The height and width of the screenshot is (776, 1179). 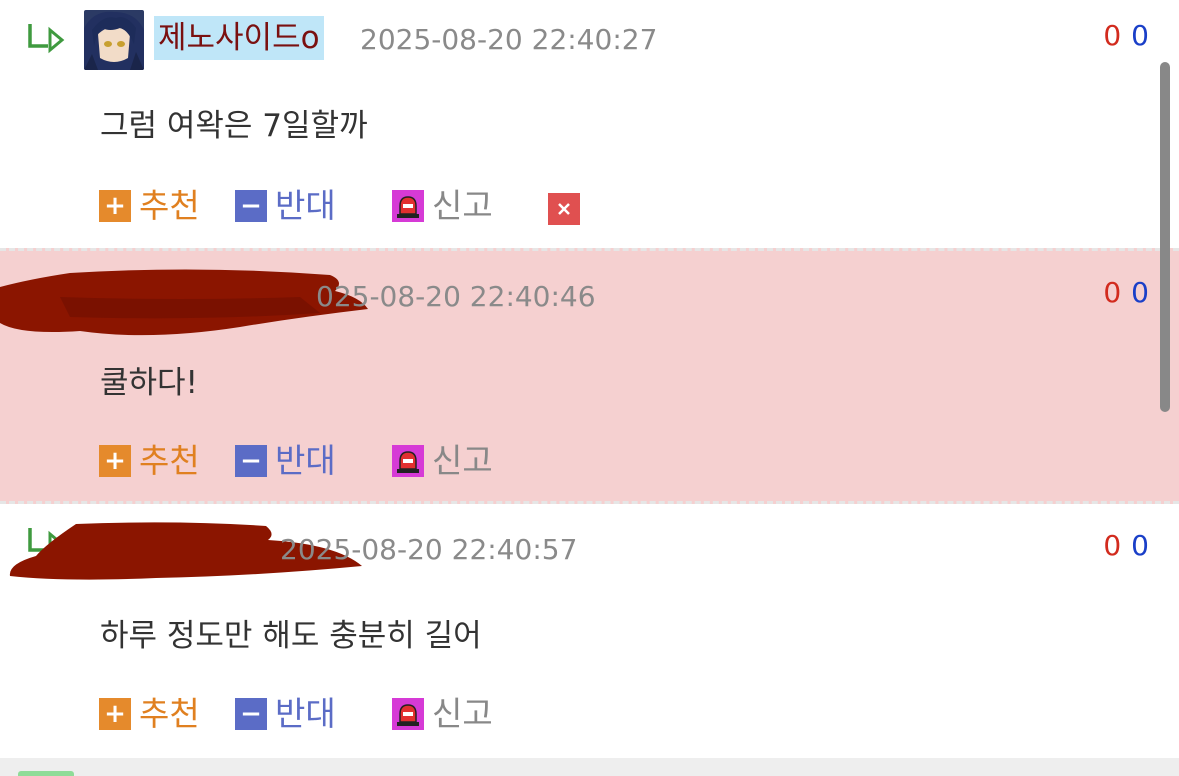 What do you see at coordinates (509, 39) in the screenshot?
I see `comment-datetime: 2025-08-20 22:40:27` at bounding box center [509, 39].